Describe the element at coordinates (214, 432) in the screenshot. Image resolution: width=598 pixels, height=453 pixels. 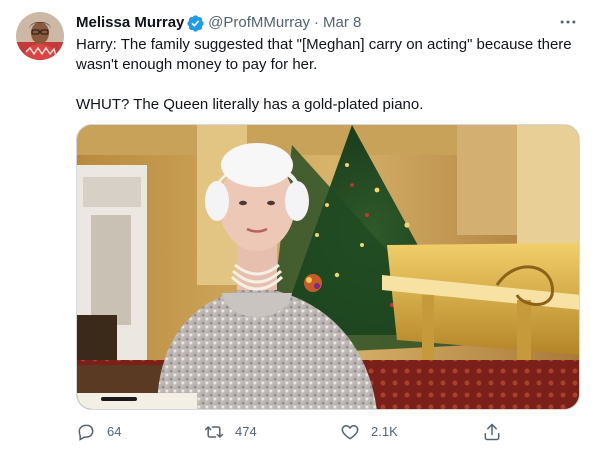
I see `retweet-icon` at that location.